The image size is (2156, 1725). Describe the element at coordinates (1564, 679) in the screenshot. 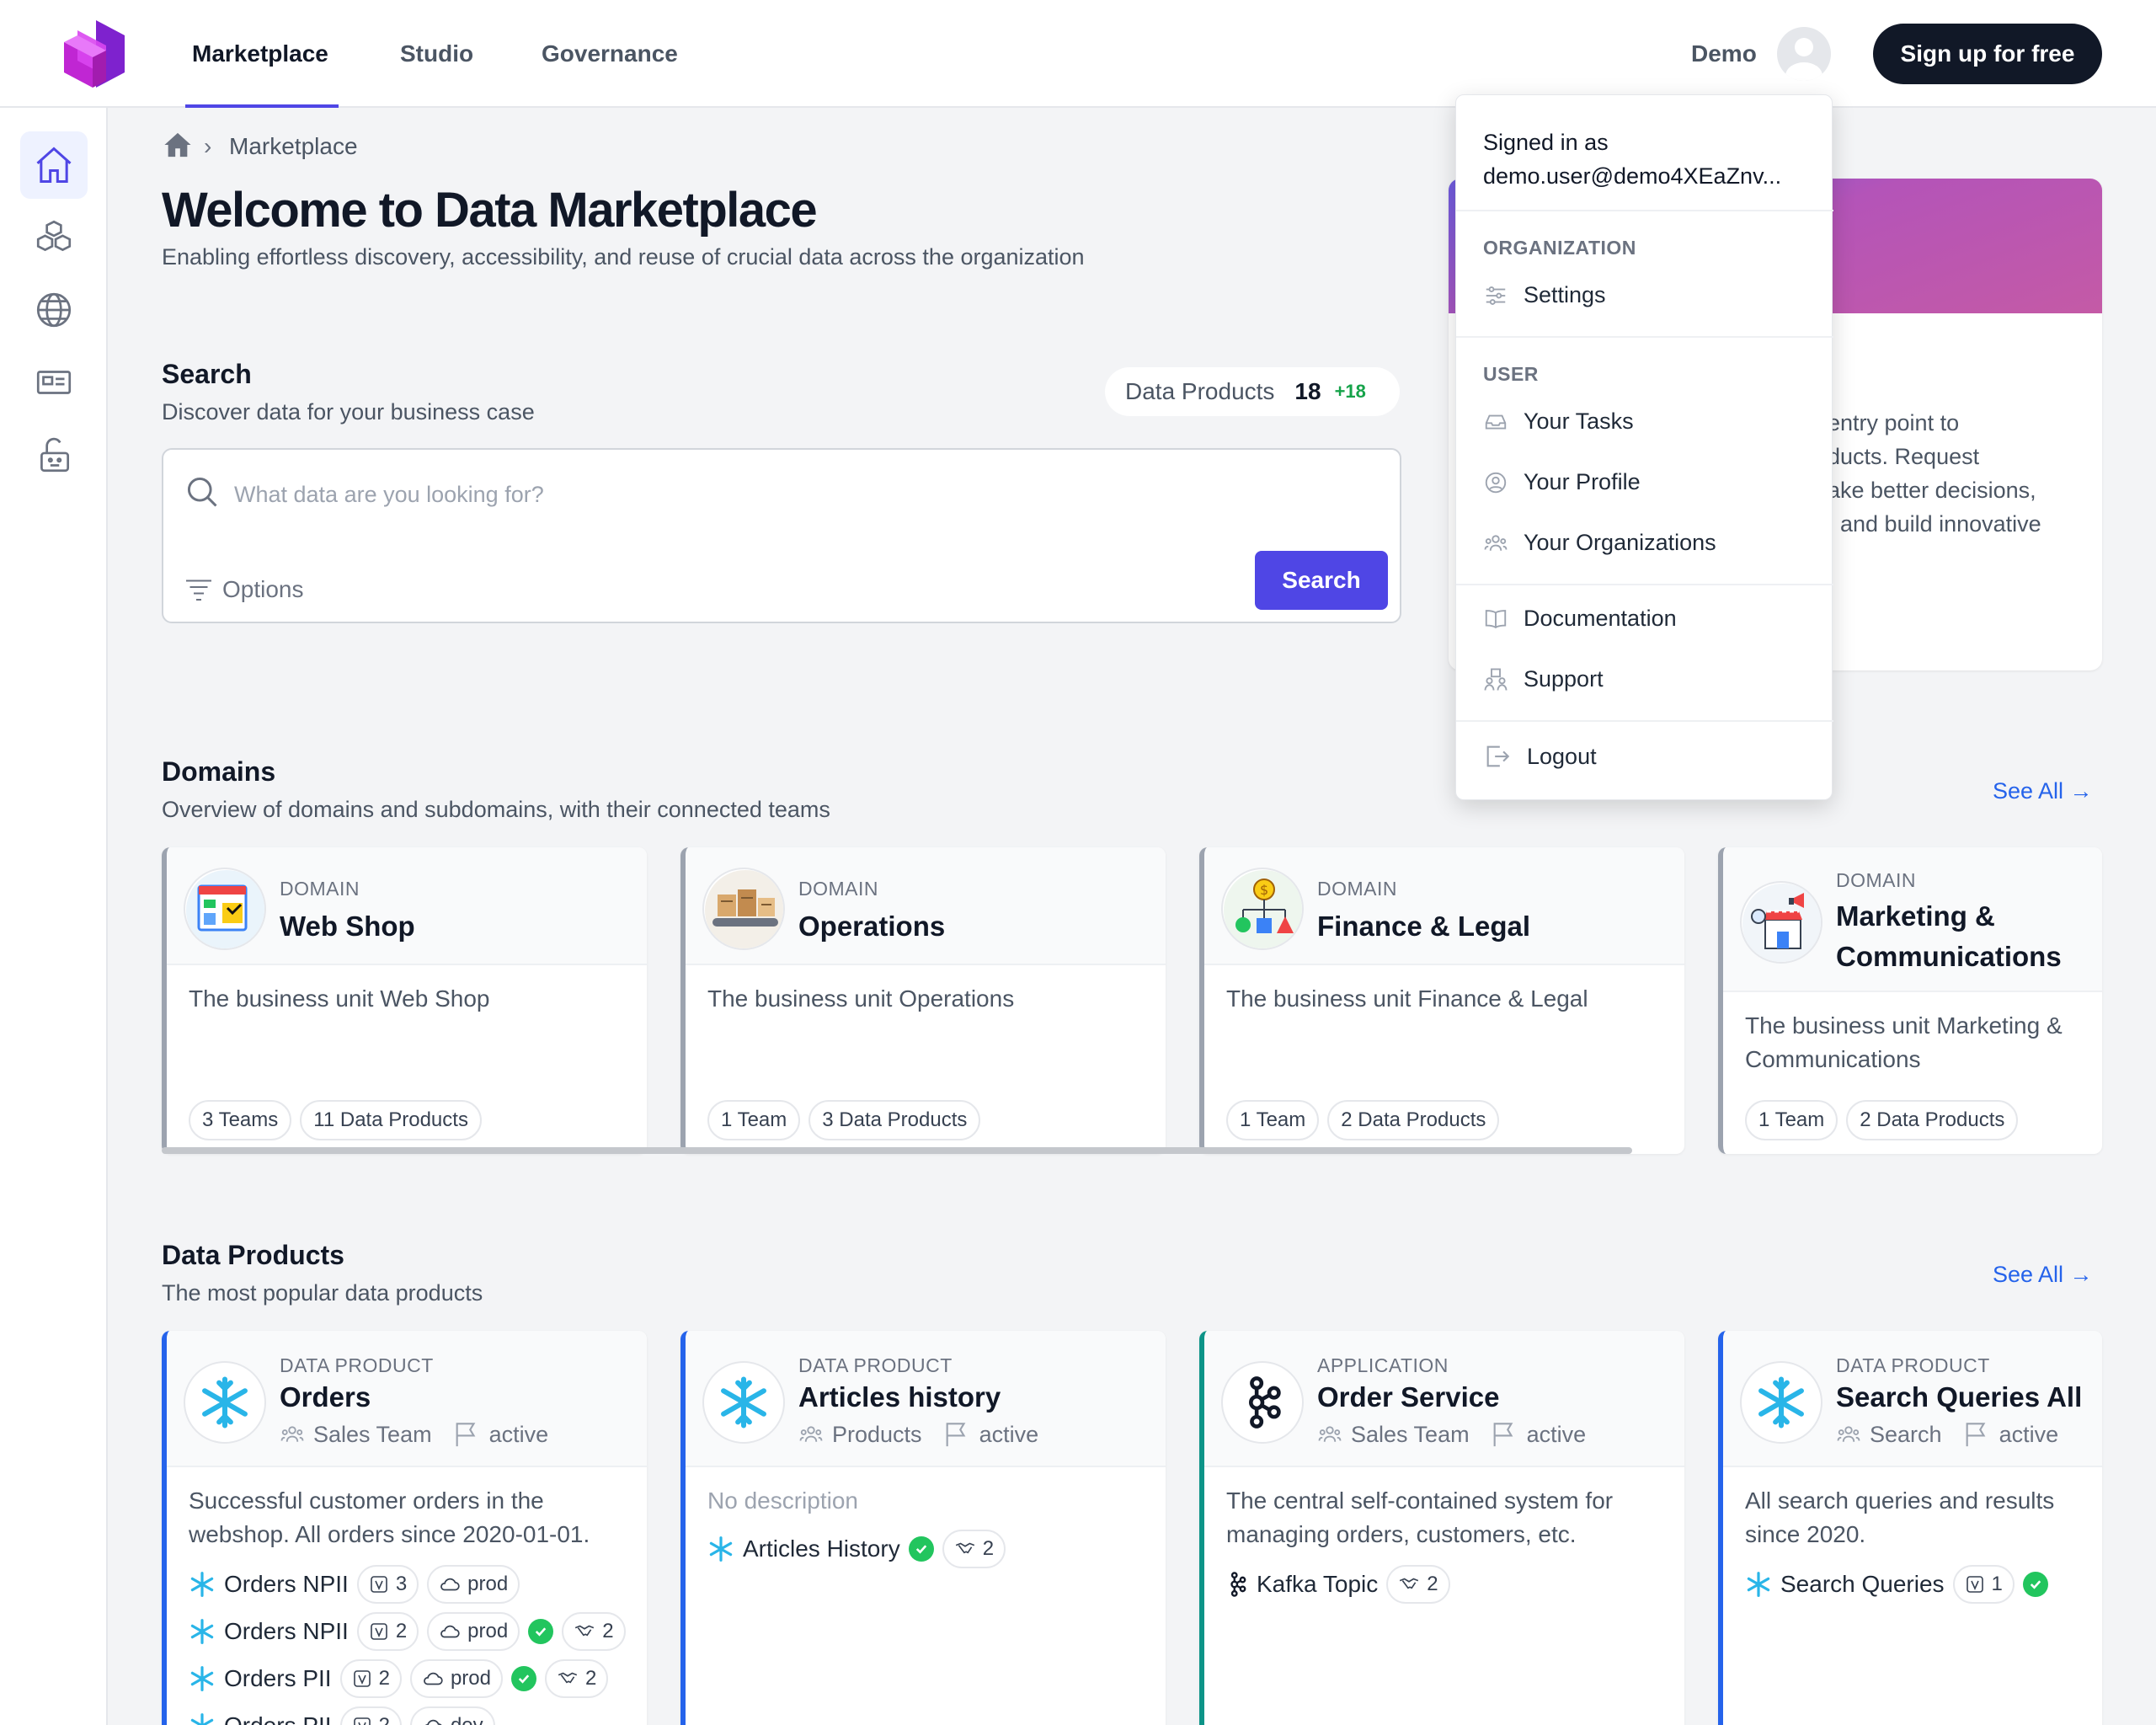

I see `support-label: Support` at that location.